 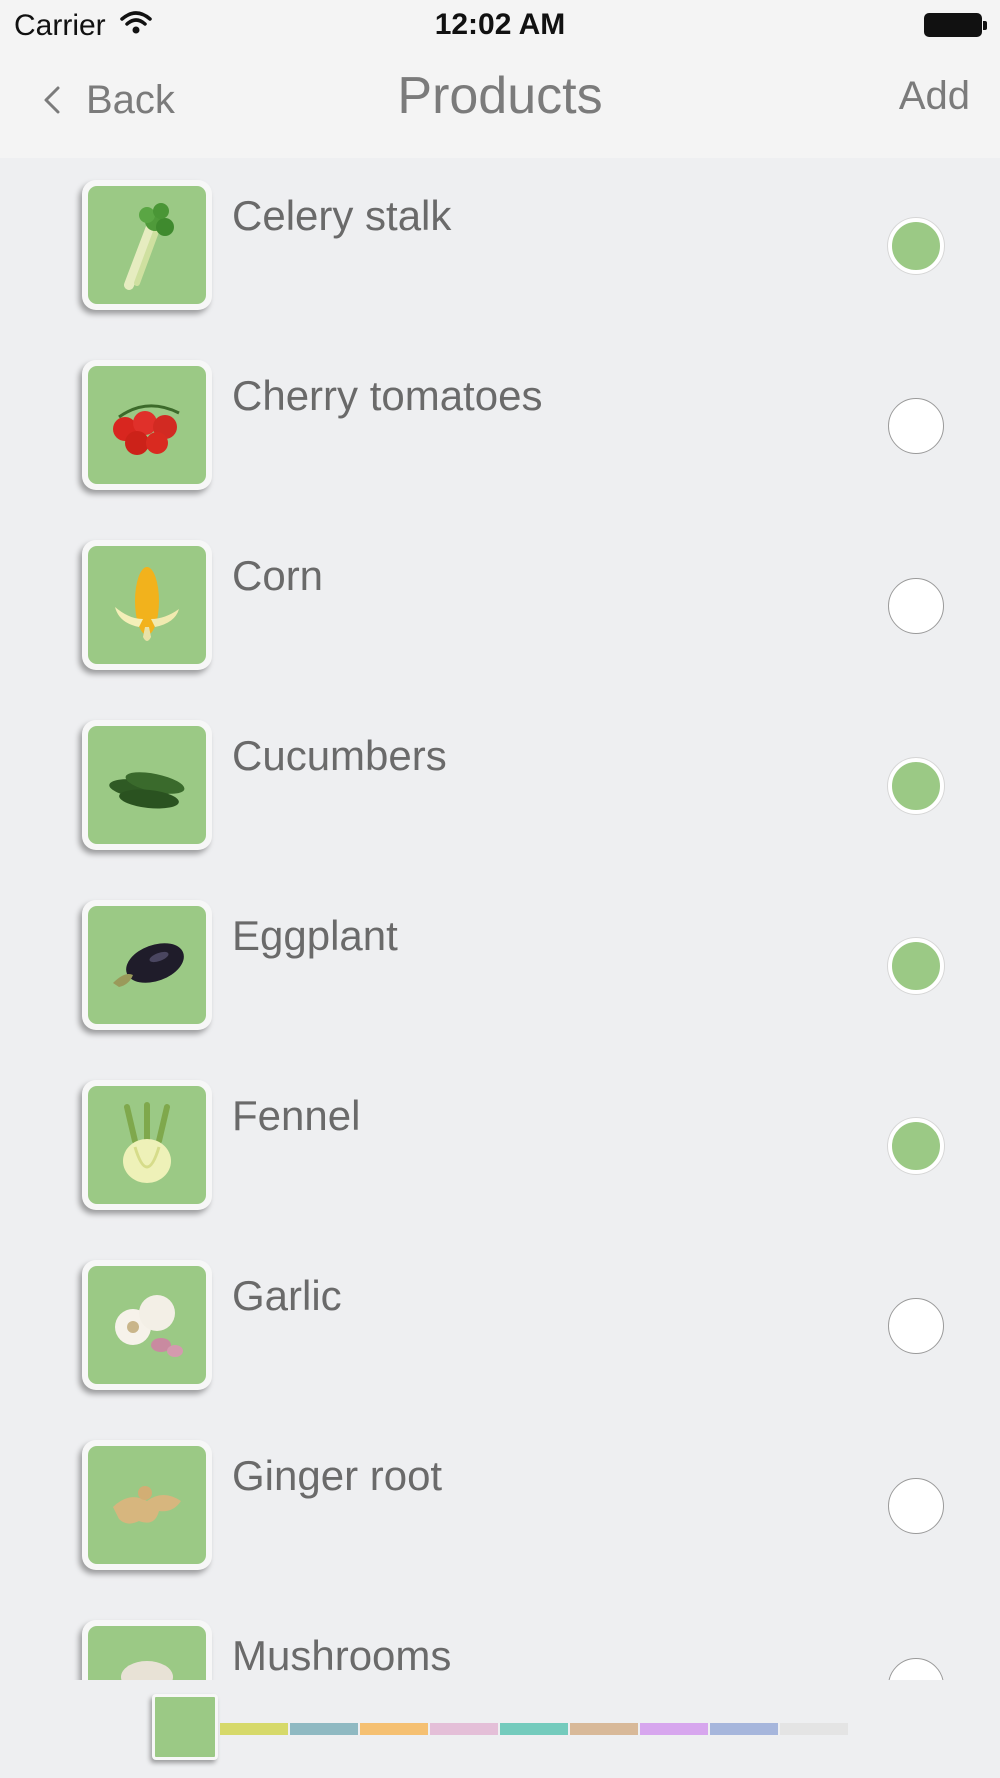 What do you see at coordinates (500, 248) in the screenshot?
I see `list-item: Celery stalk` at bounding box center [500, 248].